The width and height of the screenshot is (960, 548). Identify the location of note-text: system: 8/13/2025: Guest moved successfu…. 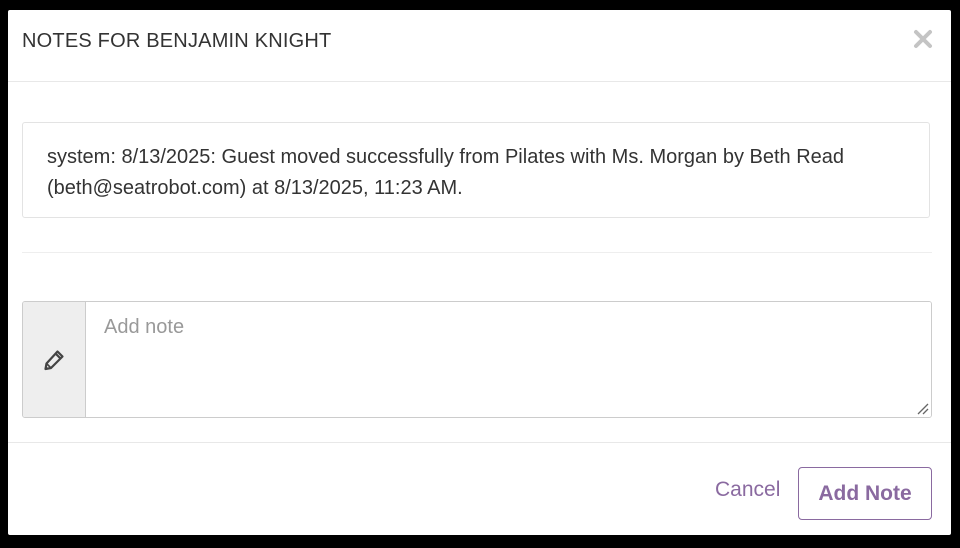
(446, 172).